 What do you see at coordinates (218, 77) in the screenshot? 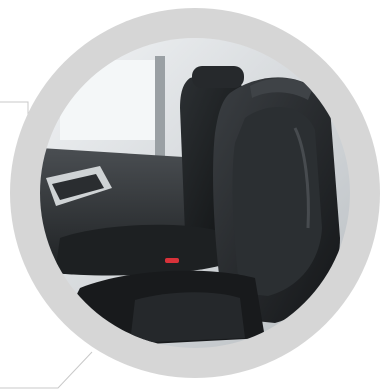
I see `passenger-headrest` at bounding box center [218, 77].